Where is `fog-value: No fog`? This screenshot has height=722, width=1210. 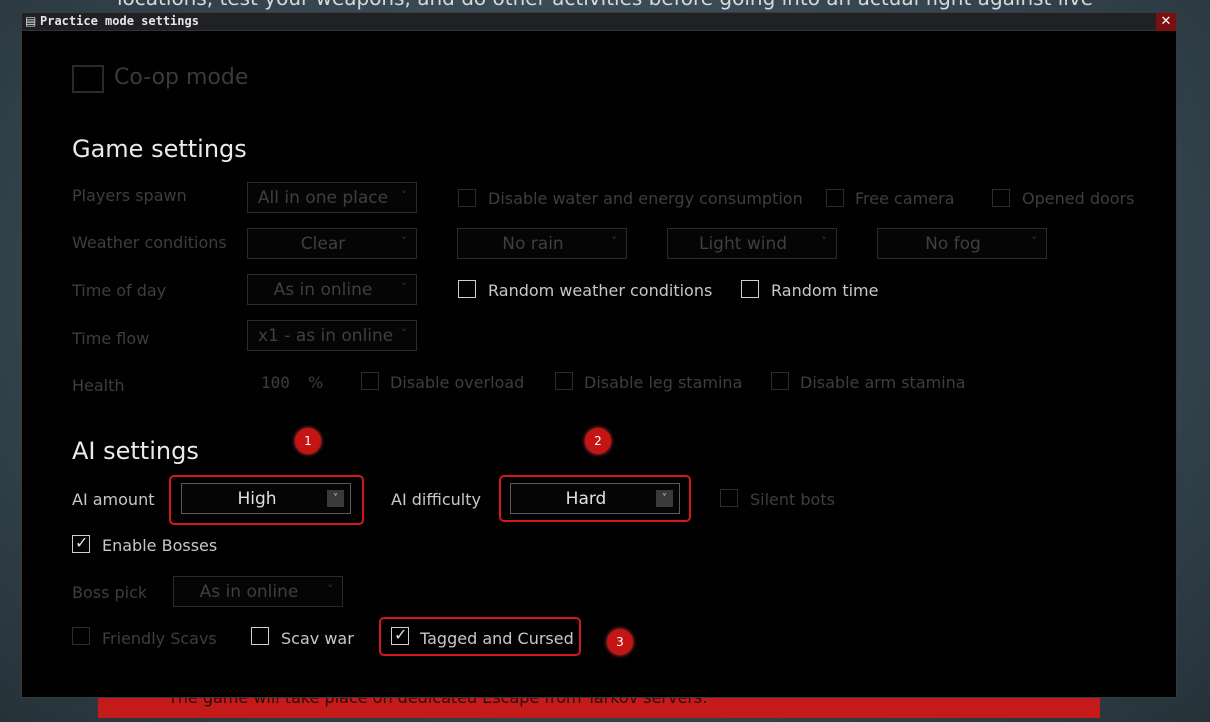 fog-value: No fog is located at coordinates (953, 244).